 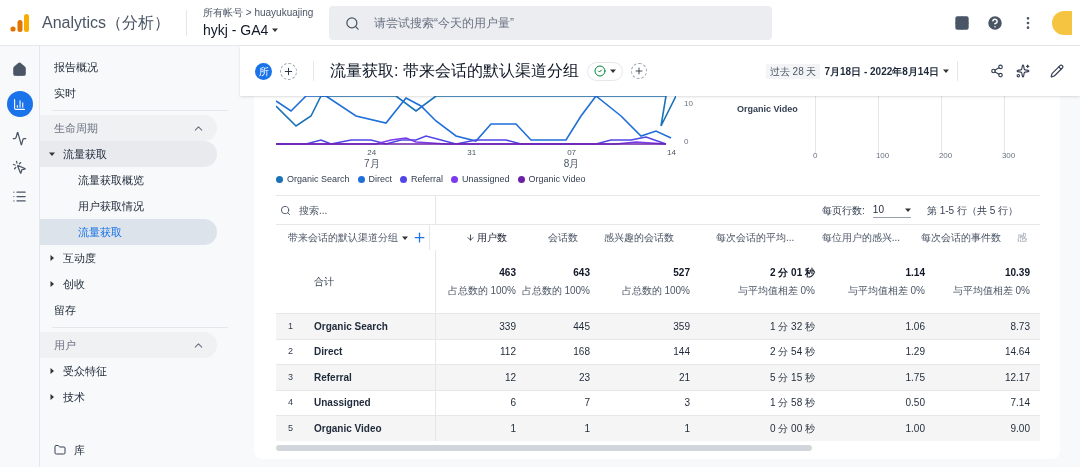 I want to click on table-cell-text: 7.14, so click(x=1020, y=403).